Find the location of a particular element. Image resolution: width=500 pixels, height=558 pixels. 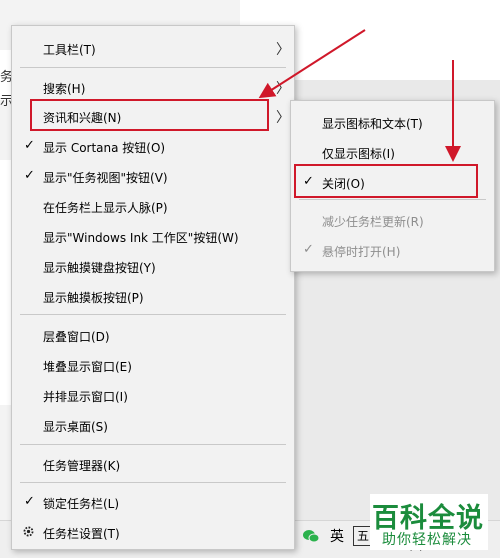

annotation-arrows is located at coordinates (359, 95).